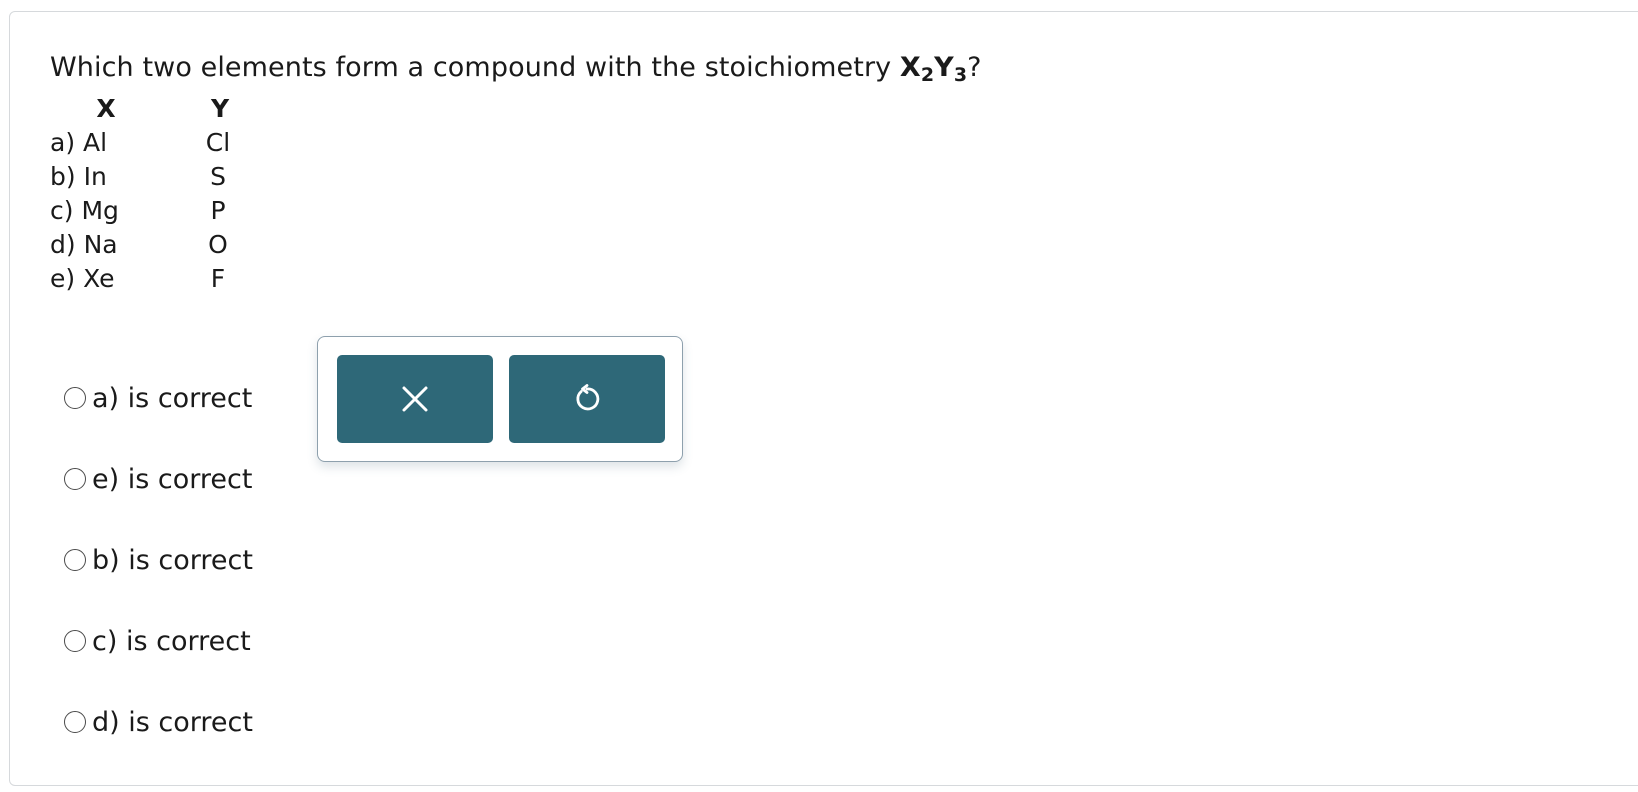 The width and height of the screenshot is (1638, 792). What do you see at coordinates (500, 399) in the screenshot?
I see `answer-toolbar` at bounding box center [500, 399].